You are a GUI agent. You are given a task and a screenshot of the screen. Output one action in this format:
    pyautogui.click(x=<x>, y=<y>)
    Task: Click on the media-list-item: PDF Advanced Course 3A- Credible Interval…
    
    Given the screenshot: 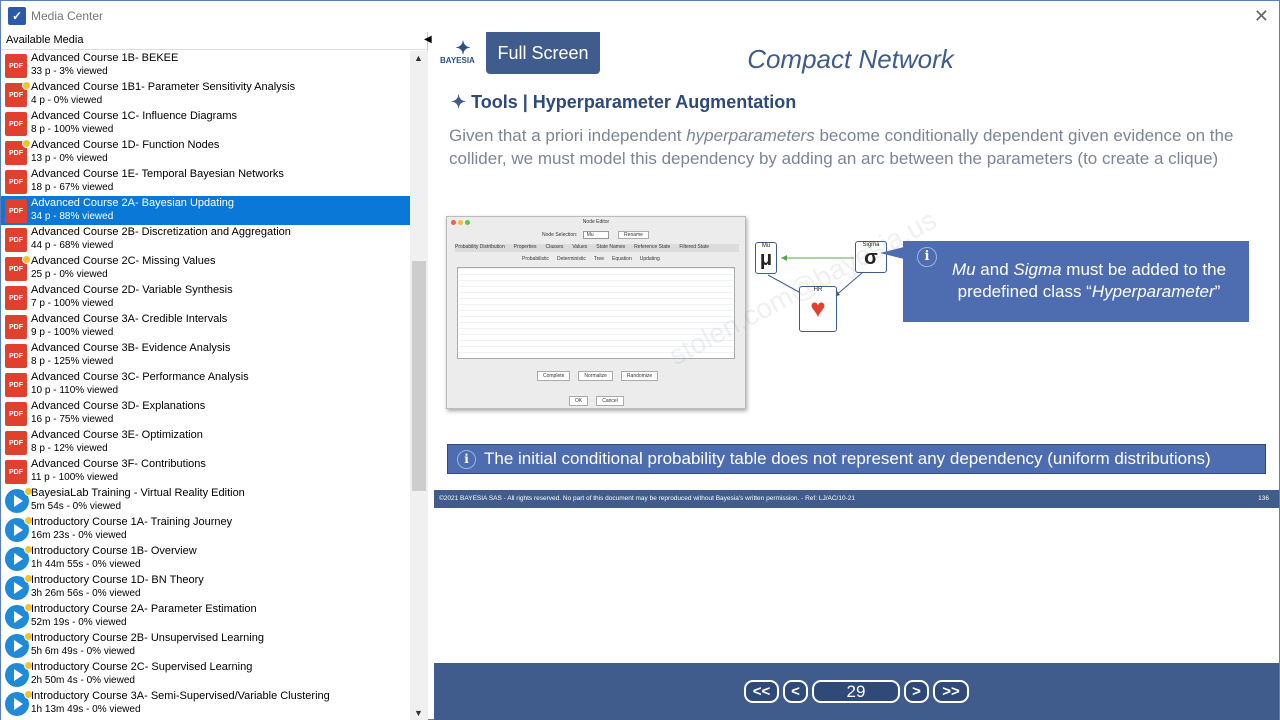 What is the action you would take?
    pyautogui.click(x=205, y=326)
    